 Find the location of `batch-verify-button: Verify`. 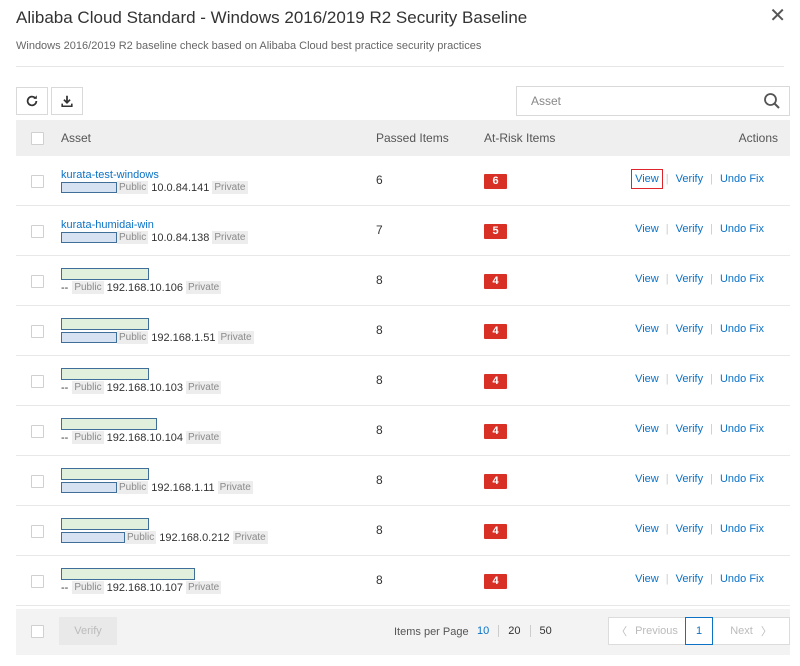

batch-verify-button: Verify is located at coordinates (88, 631).